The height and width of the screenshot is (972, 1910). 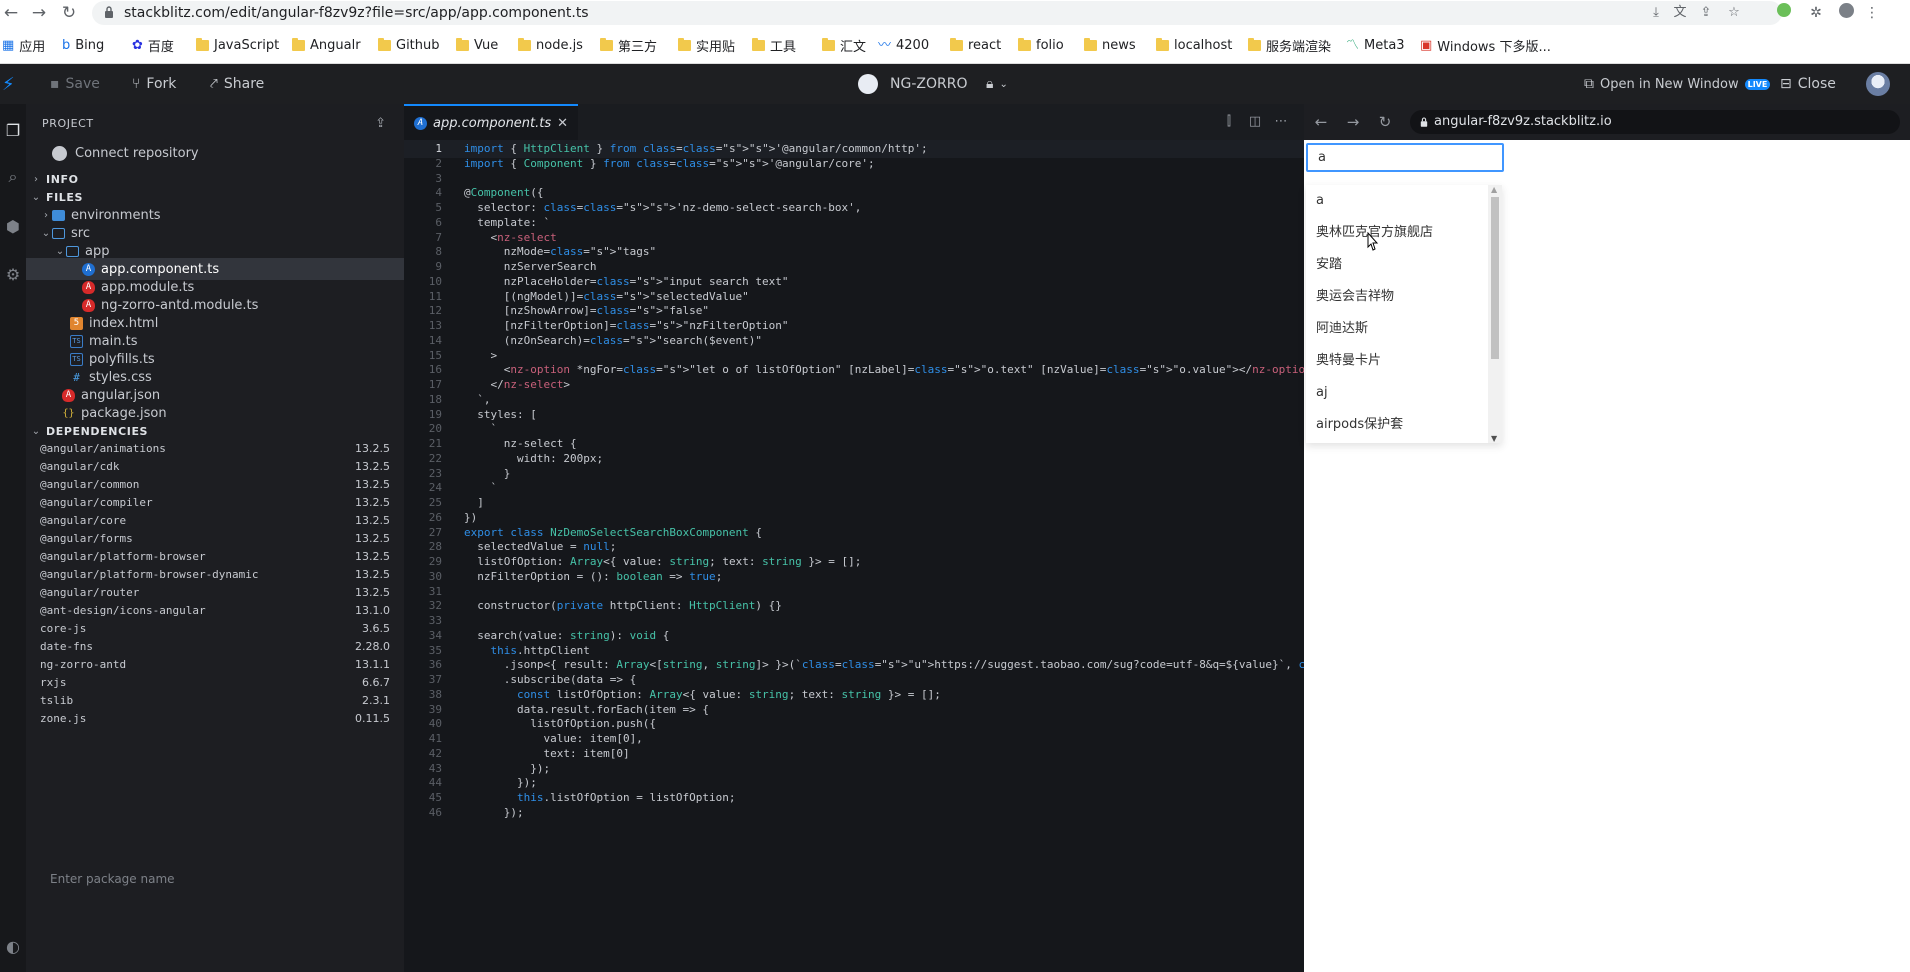 What do you see at coordinates (153, 45) in the screenshot?
I see `bookmark-baidu: ✿ 百度` at bounding box center [153, 45].